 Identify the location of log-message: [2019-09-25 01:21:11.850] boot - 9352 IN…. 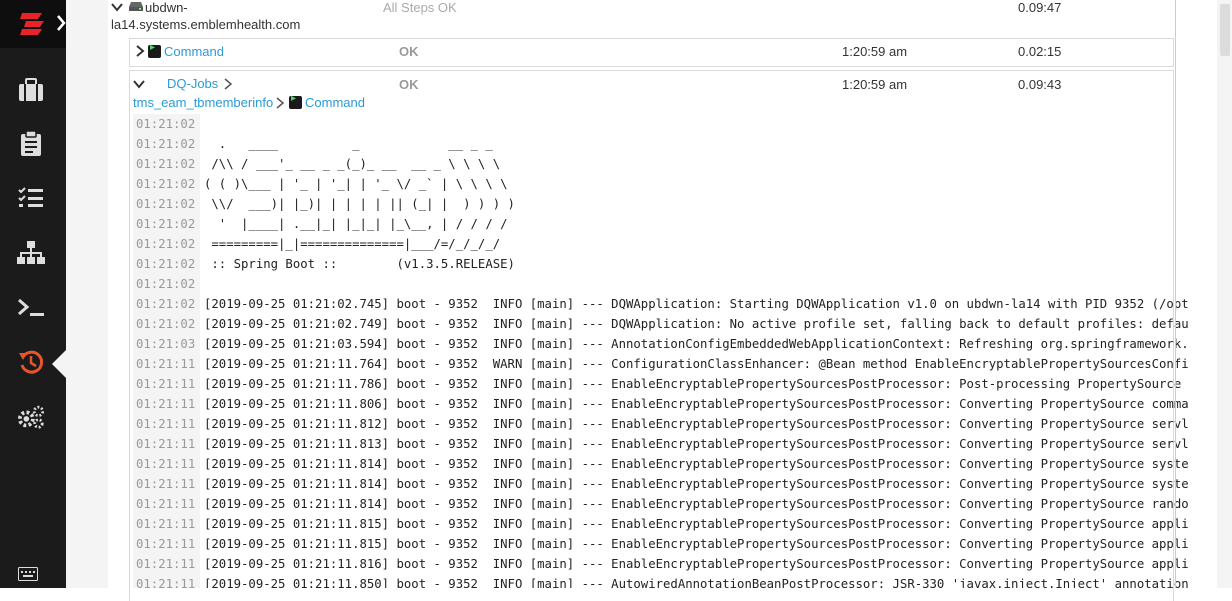
(696, 582).